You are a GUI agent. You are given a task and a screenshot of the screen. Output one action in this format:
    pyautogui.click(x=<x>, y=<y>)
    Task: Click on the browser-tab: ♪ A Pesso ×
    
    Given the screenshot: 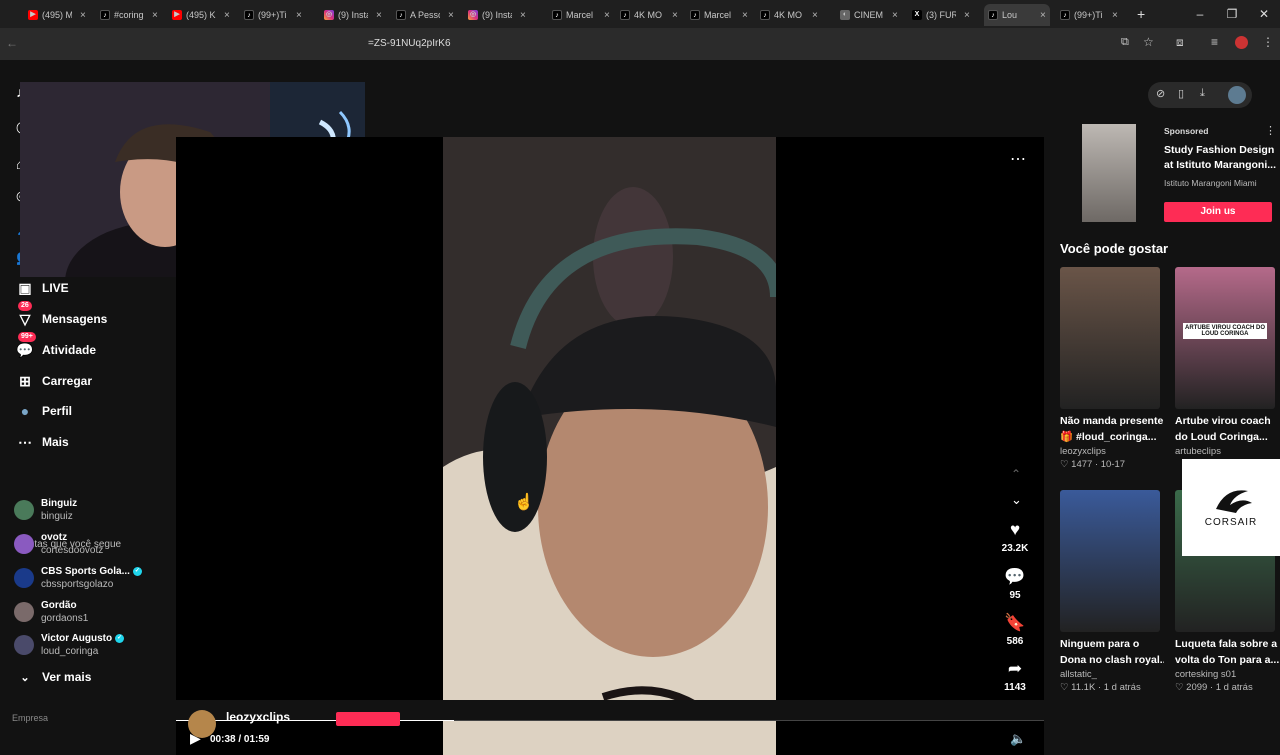 What is the action you would take?
    pyautogui.click(x=425, y=15)
    